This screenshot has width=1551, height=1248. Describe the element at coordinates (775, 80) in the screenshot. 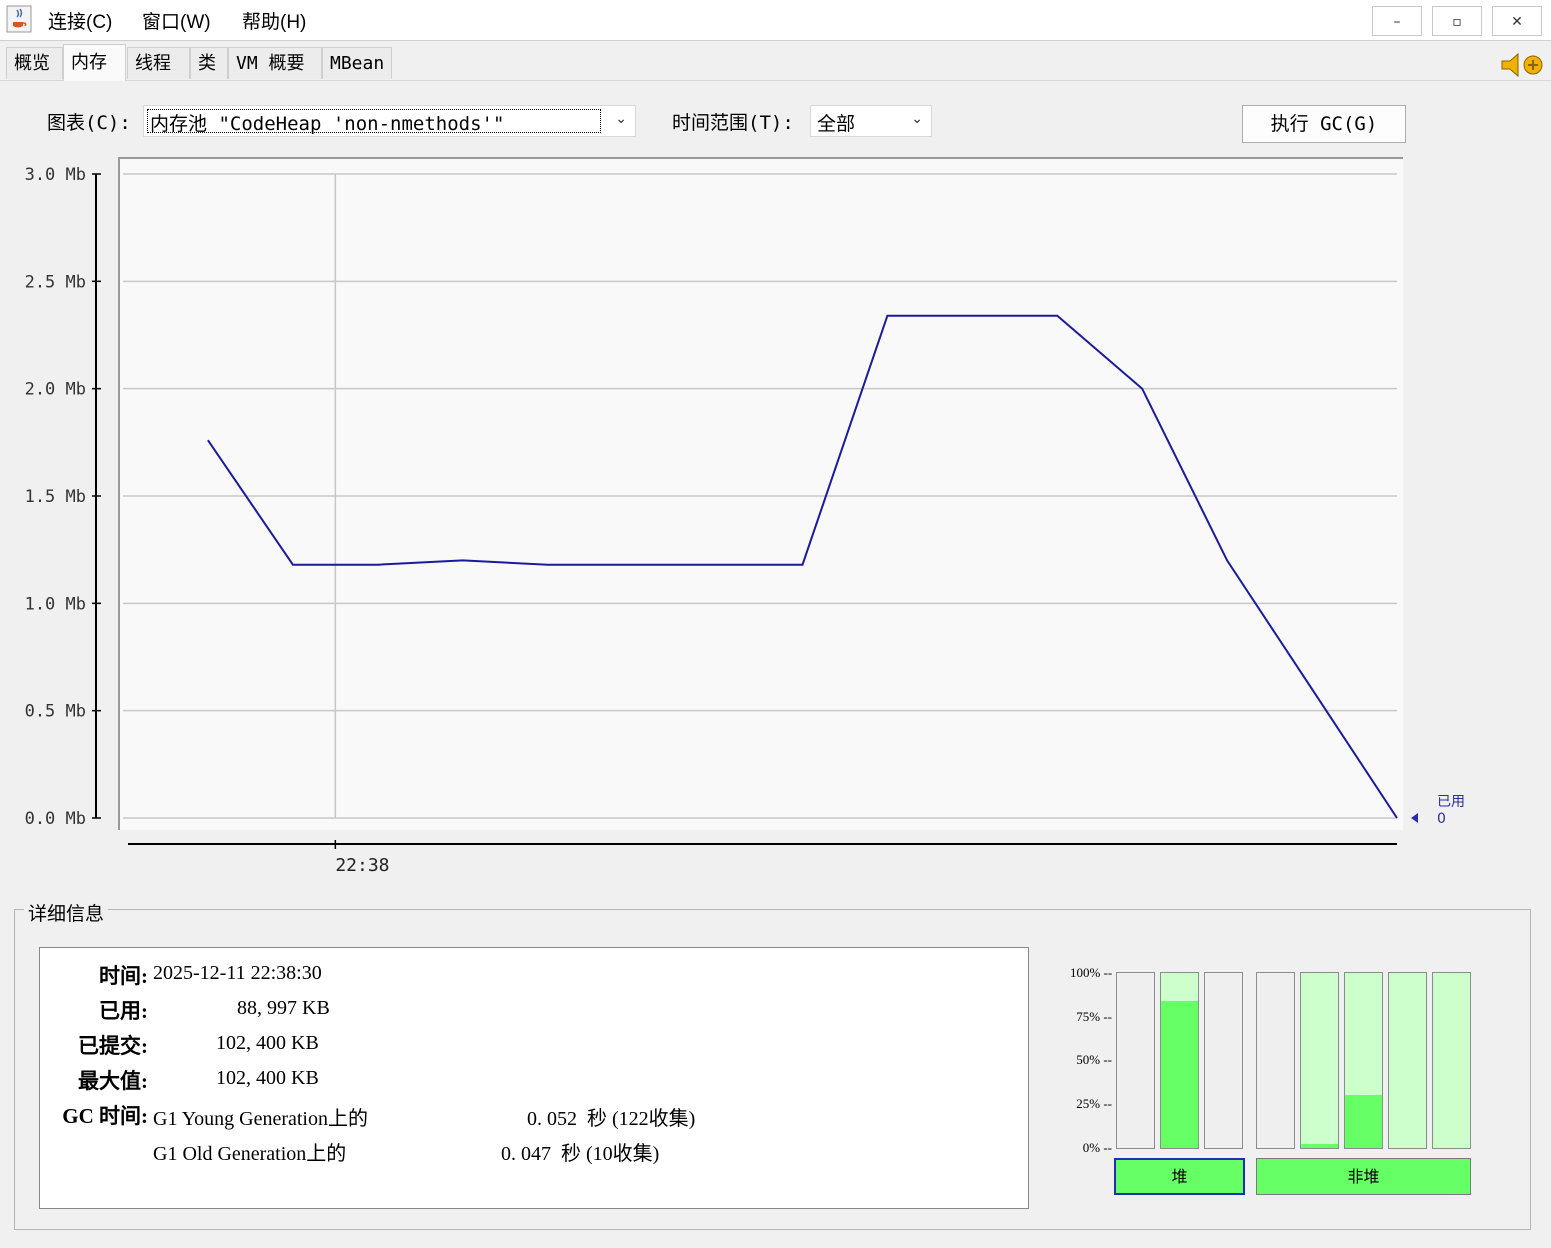

I see `tab-divider` at that location.